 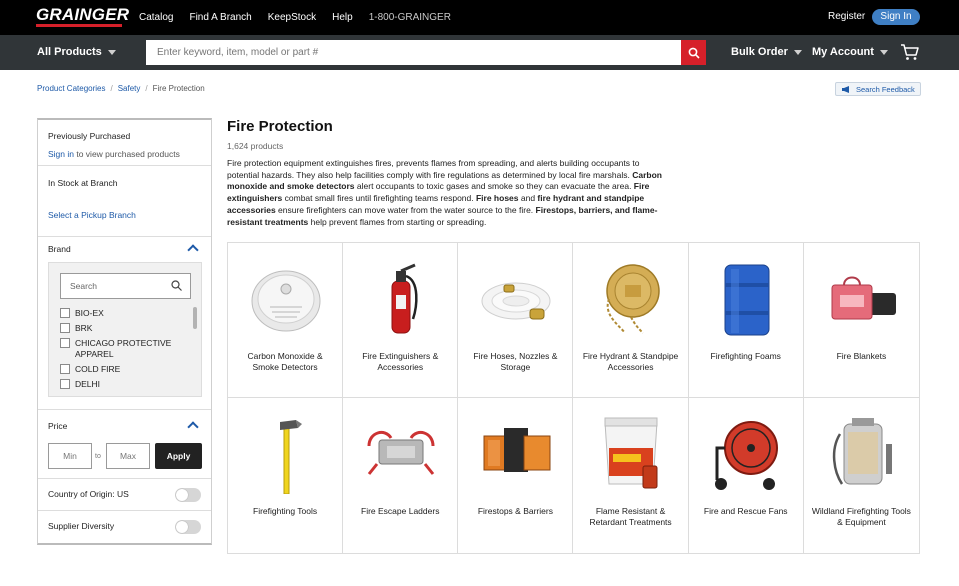 I want to click on category-tile: Fire Hoses, Nozzles & Storage, so click(x=516, y=320).